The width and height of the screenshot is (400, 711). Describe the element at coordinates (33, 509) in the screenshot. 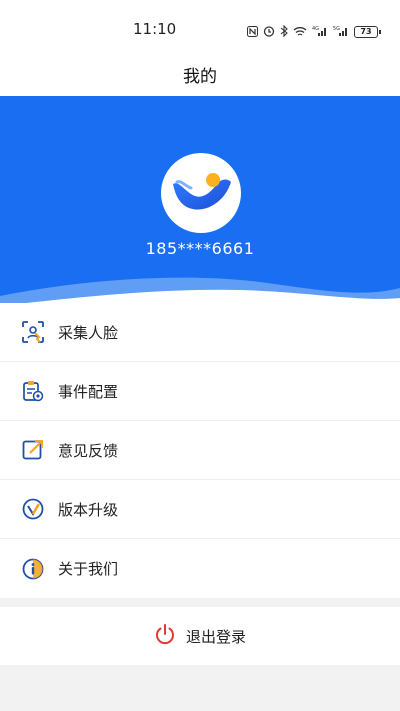

I see `version-upgrade-icon` at that location.